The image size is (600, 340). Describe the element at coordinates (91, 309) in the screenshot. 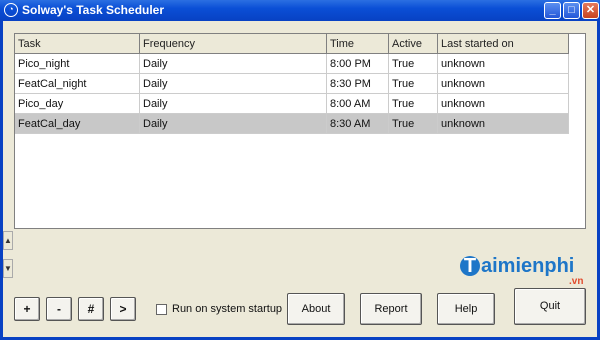

I see `number-button: #` at that location.